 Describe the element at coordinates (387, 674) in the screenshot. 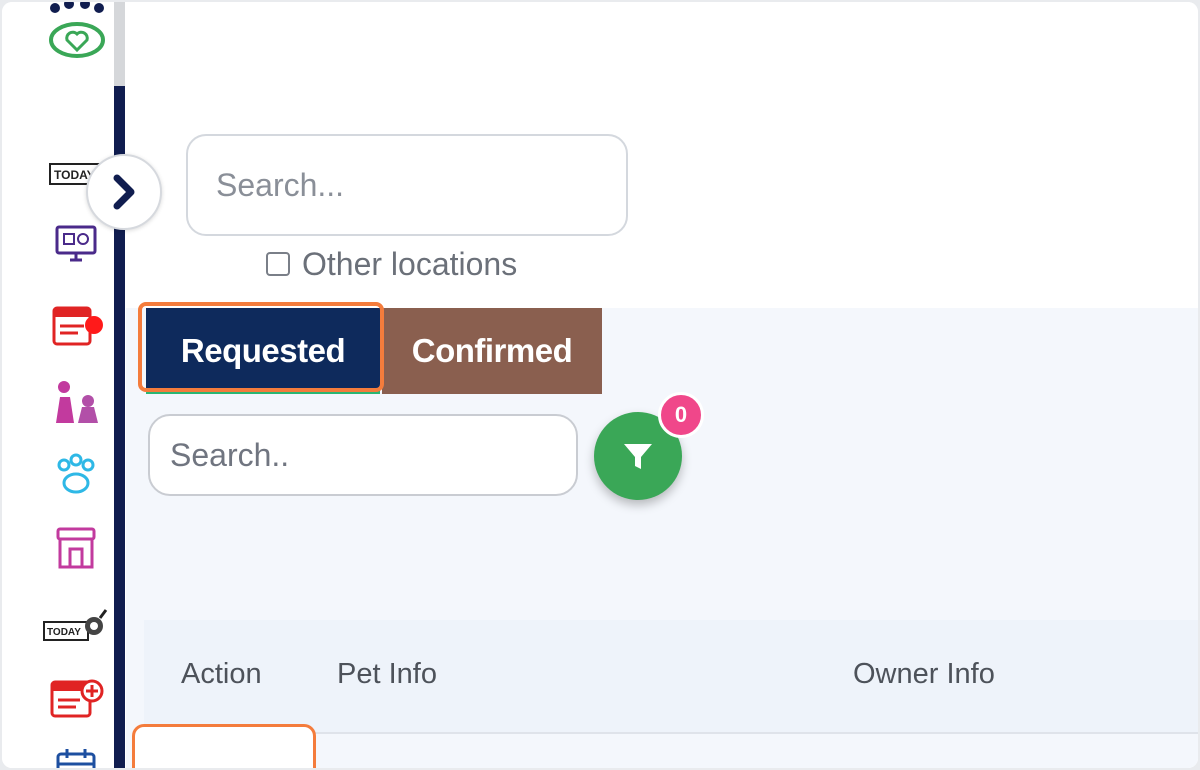

I see `column-header-pet-info: Pet Info` at that location.